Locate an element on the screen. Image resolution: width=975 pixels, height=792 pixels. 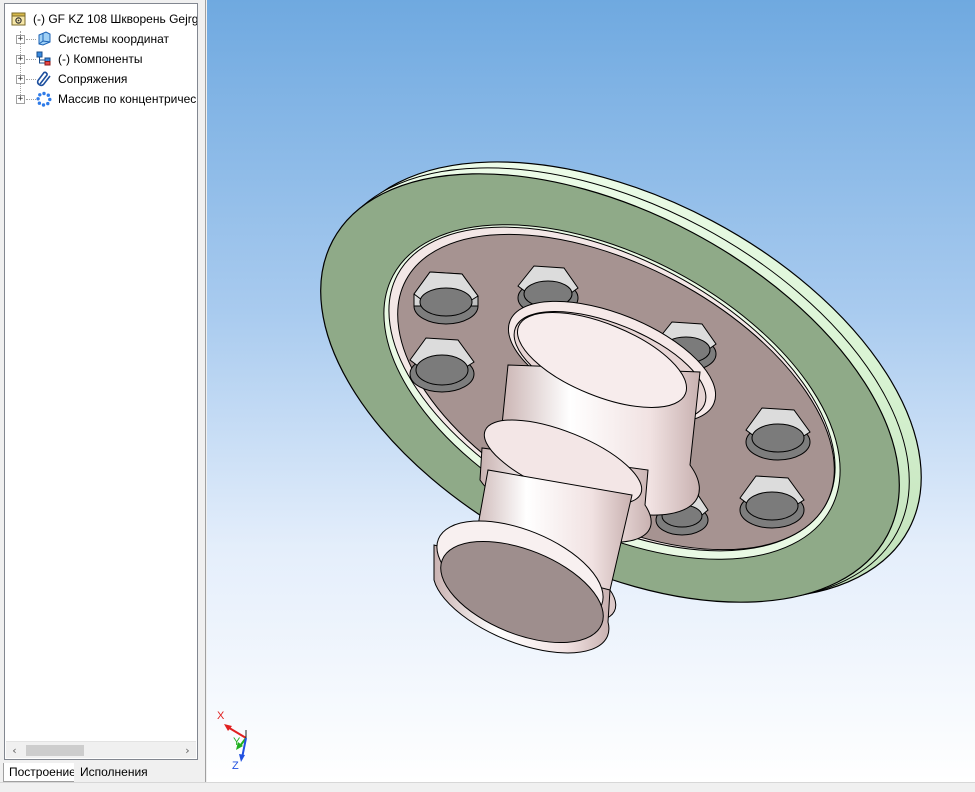
tree-tabs: Построение Исполнения is located at coordinates (103, 772).